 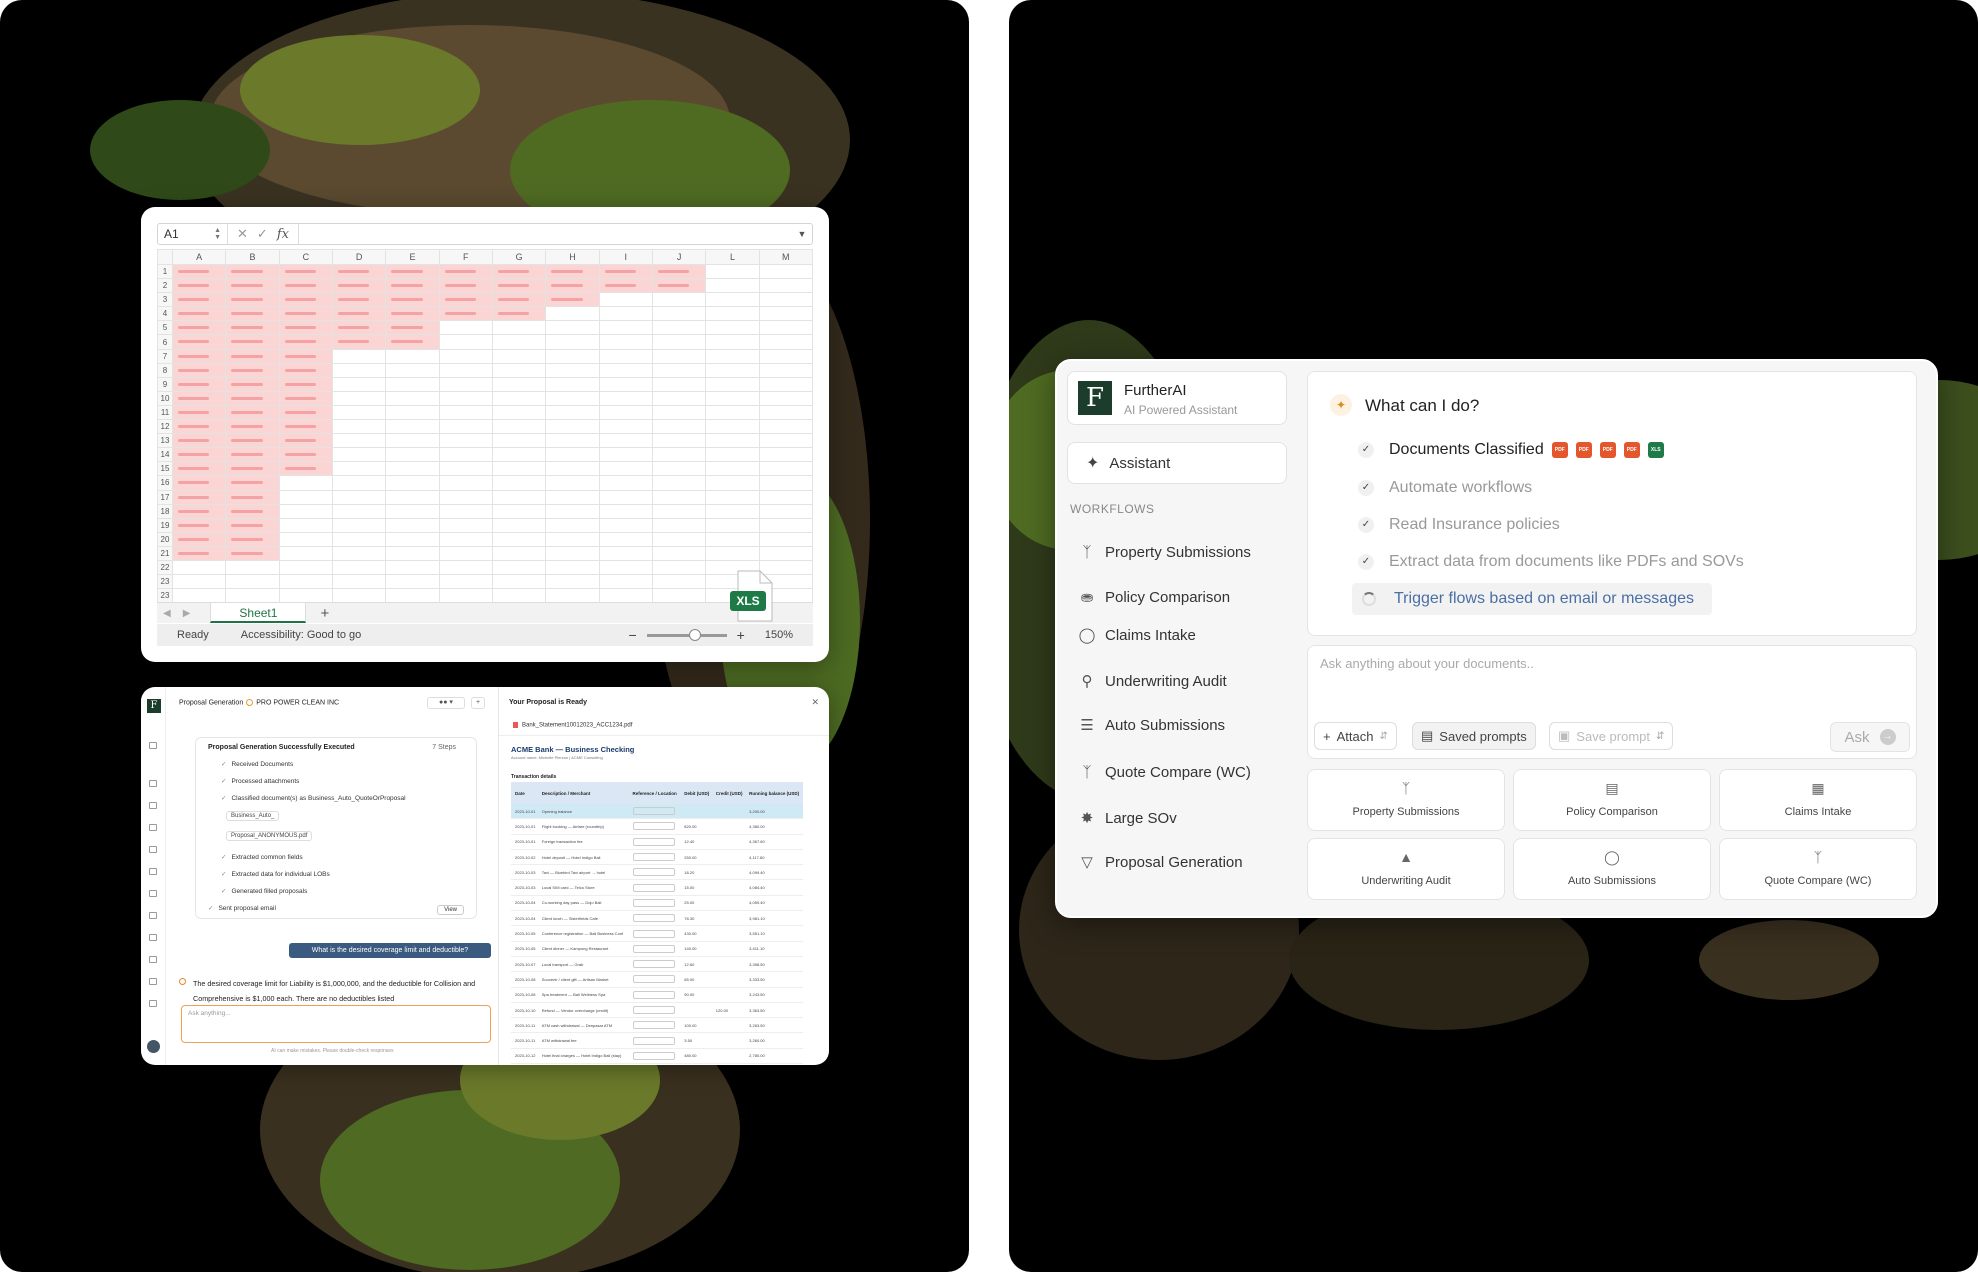 What do you see at coordinates (153, 783) in the screenshot?
I see `sigma-icon` at bounding box center [153, 783].